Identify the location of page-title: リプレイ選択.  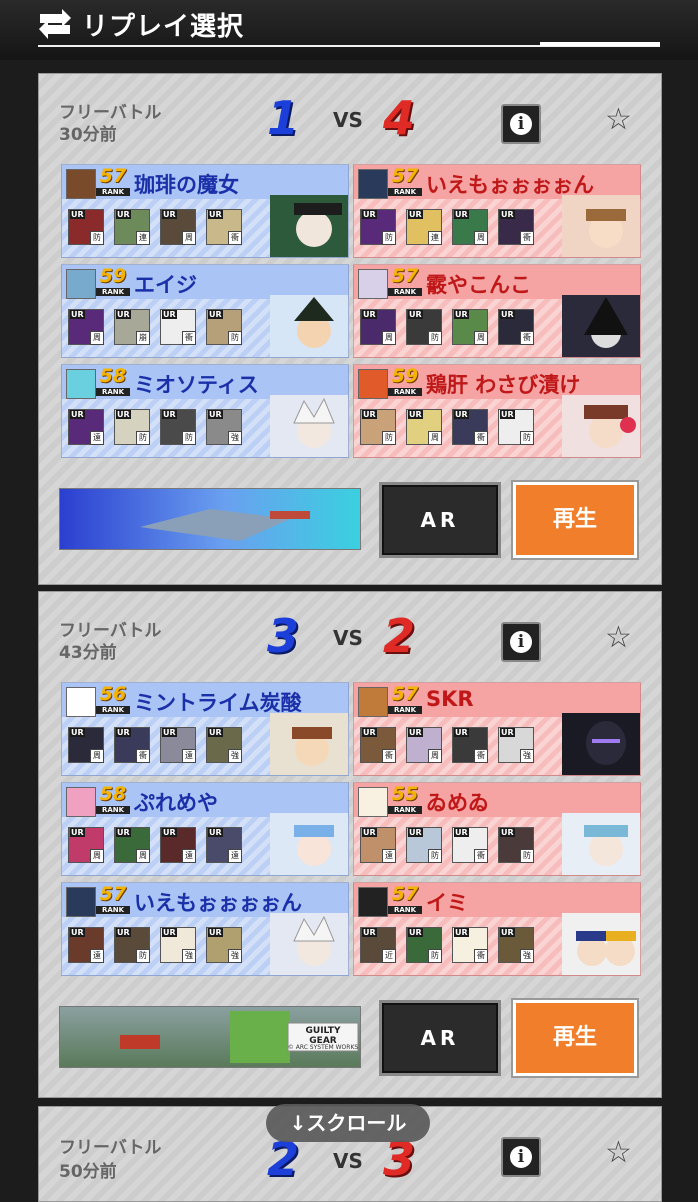
(163, 27).